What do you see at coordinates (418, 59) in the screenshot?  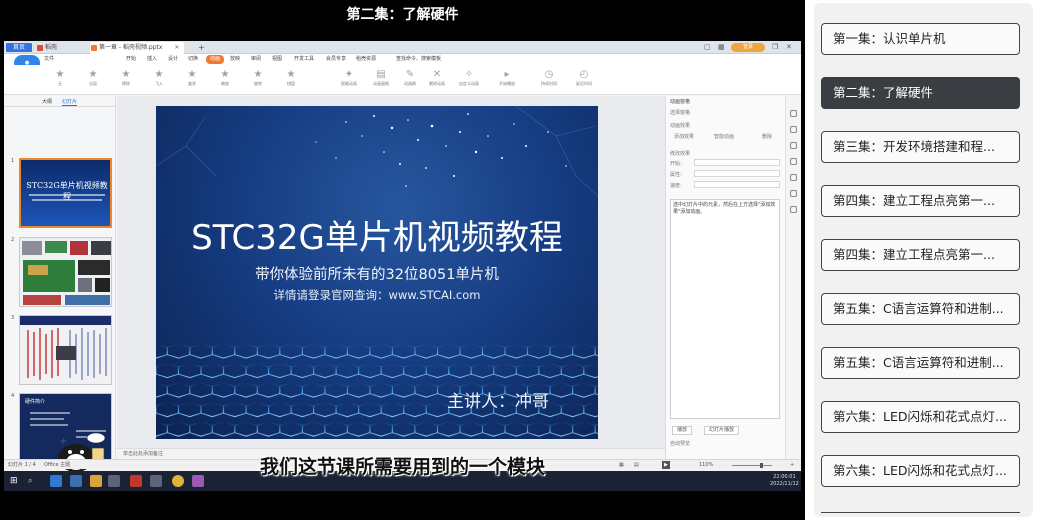 I see `command-search: 查找命令、搜索模板` at bounding box center [418, 59].